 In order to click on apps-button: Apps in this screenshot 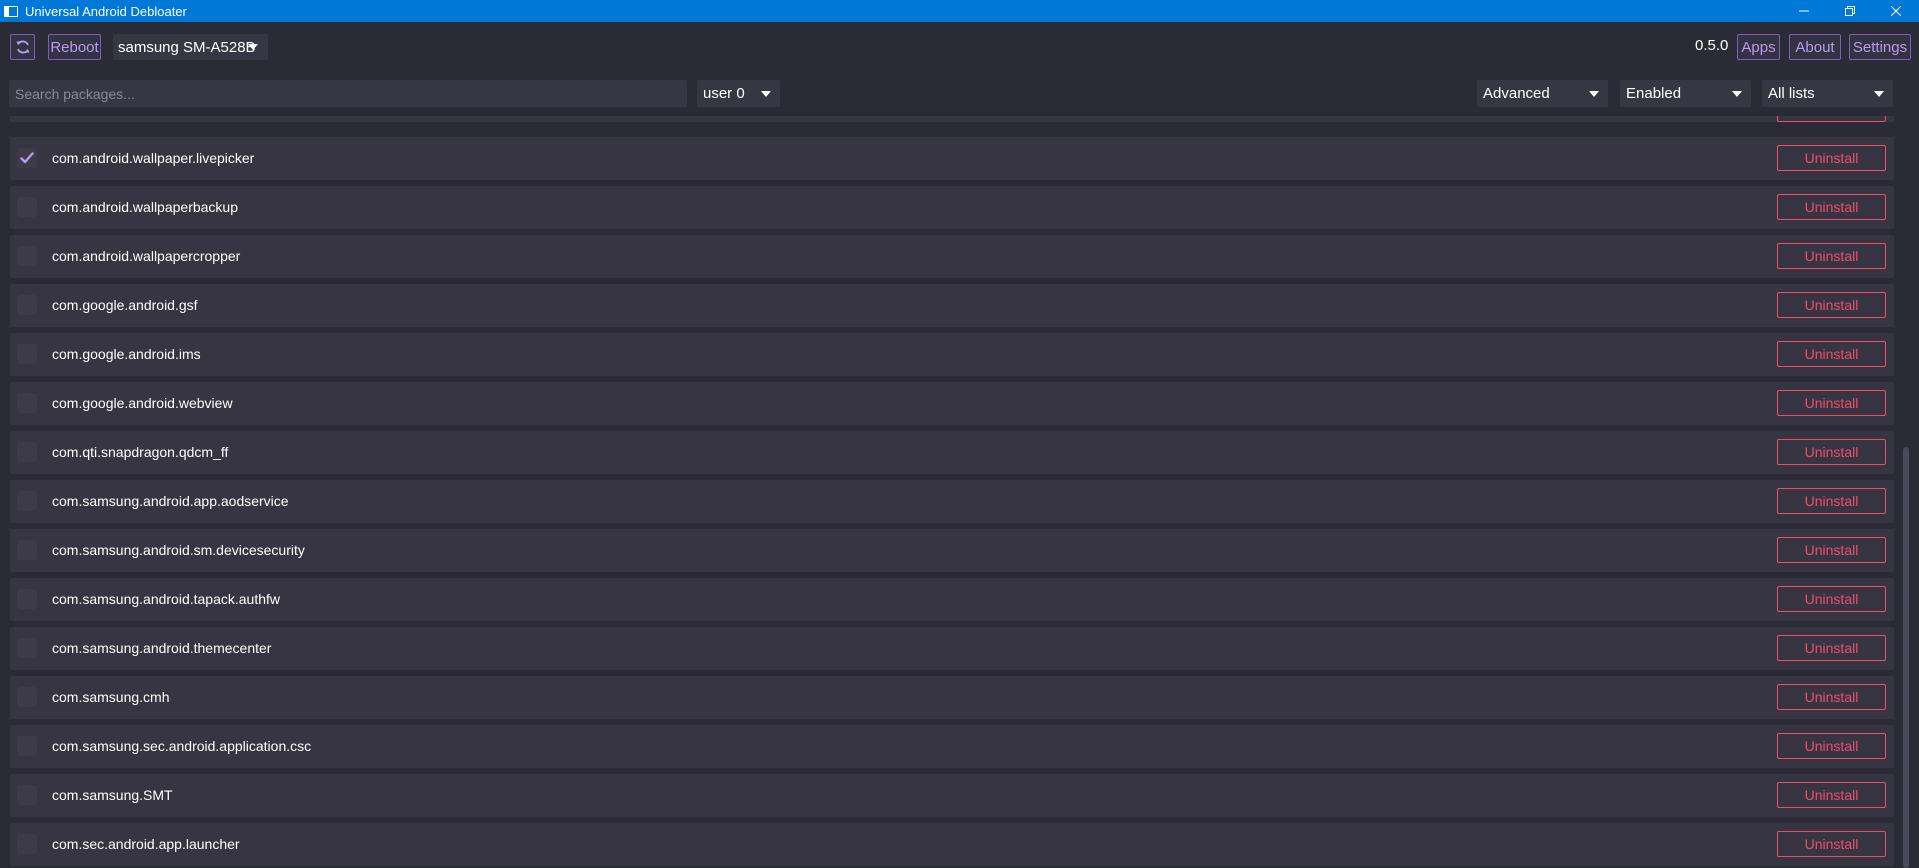, I will do `click(1758, 47)`.